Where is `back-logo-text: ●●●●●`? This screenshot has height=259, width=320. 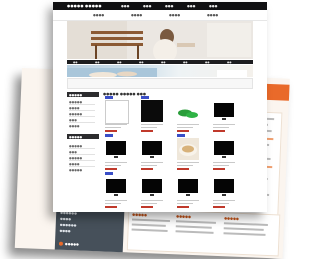
back-logo-text: ●●●●● is located at coordinates (71, 244).